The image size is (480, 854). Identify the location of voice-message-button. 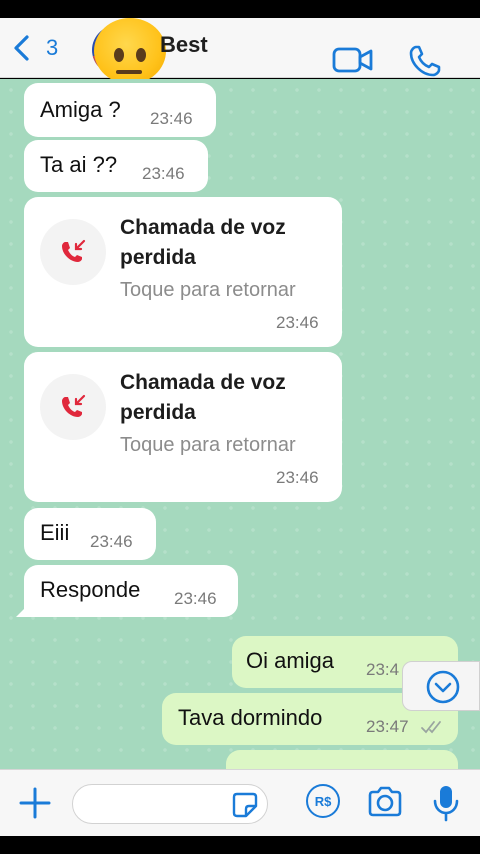
(446, 805).